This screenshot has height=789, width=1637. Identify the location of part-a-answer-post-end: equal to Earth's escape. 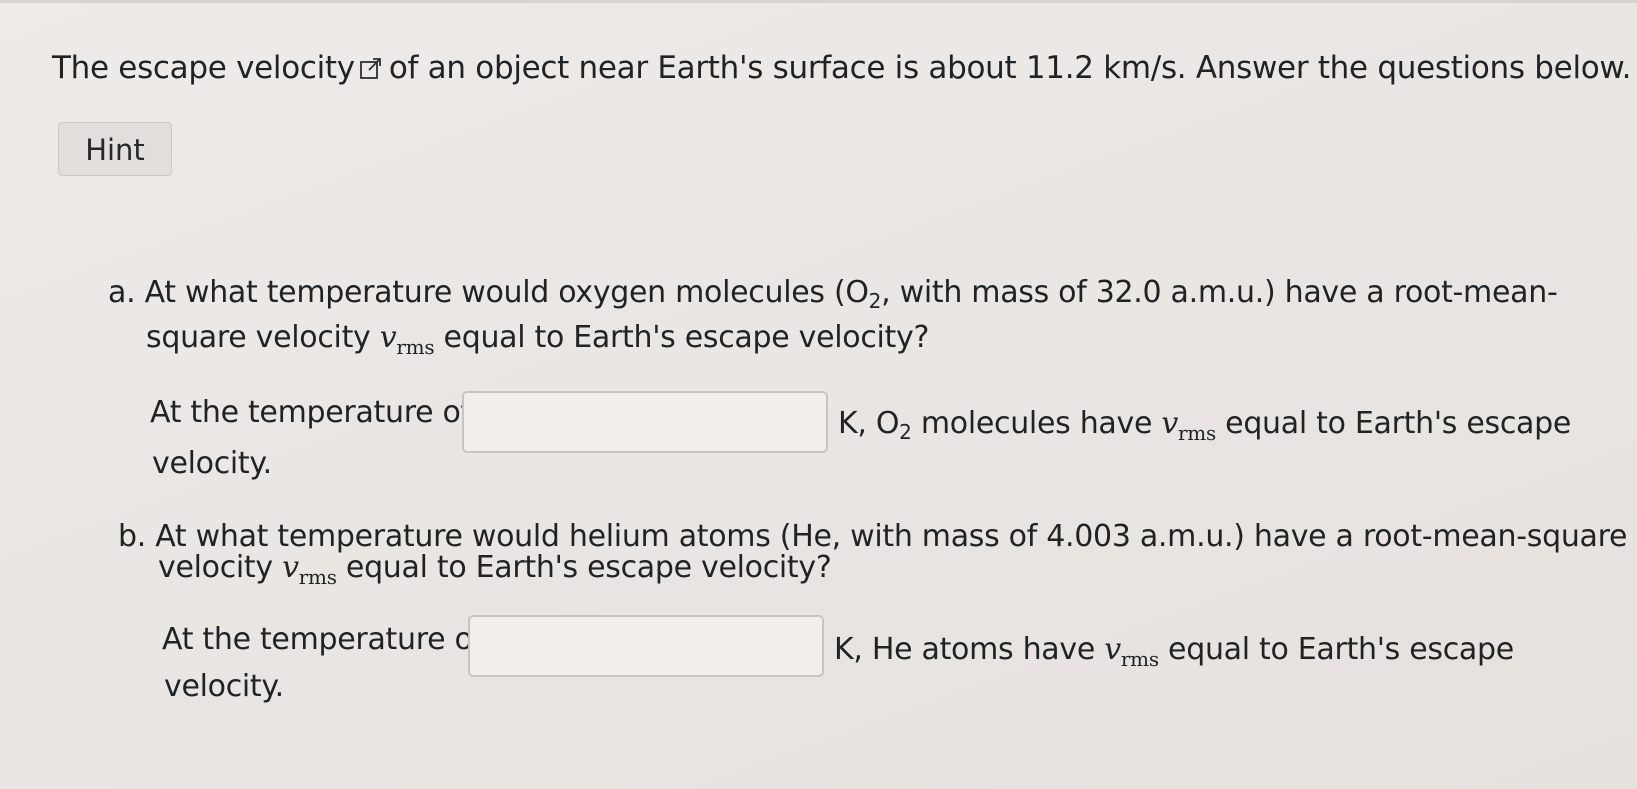
(1398, 423).